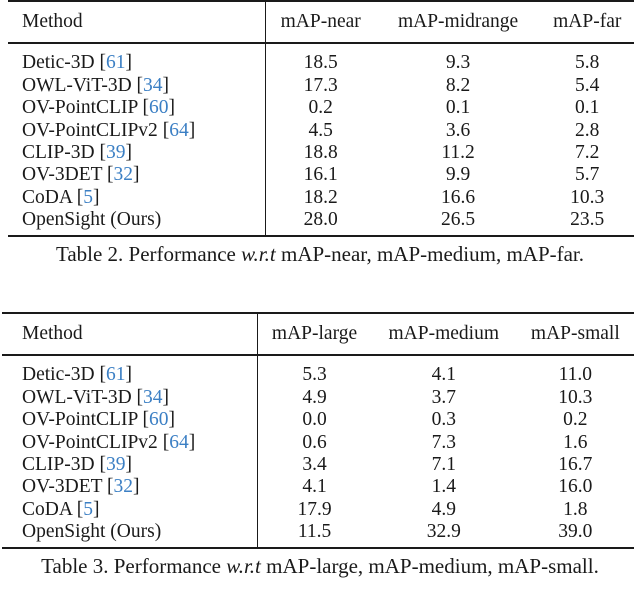 This screenshot has width=640, height=603. I want to click on table-row: CLIP-3D [39] 18.8 11.2 7.2, so click(321, 152).